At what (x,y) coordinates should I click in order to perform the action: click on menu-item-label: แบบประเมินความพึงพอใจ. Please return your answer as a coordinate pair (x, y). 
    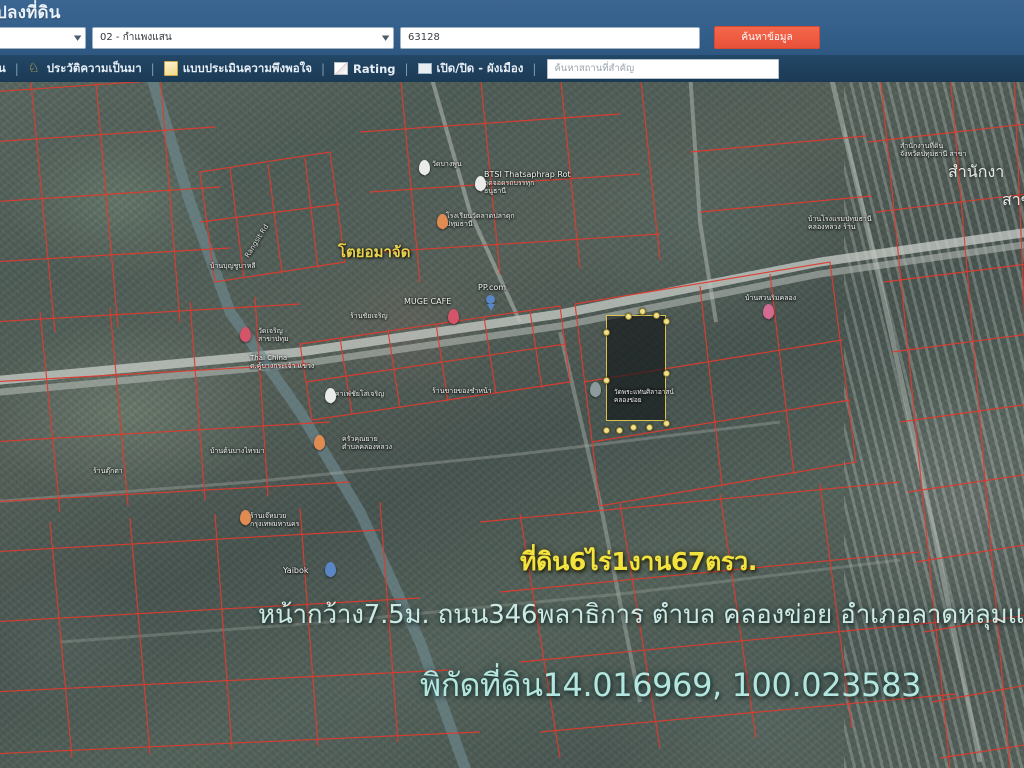
    Looking at the image, I should click on (247, 67).